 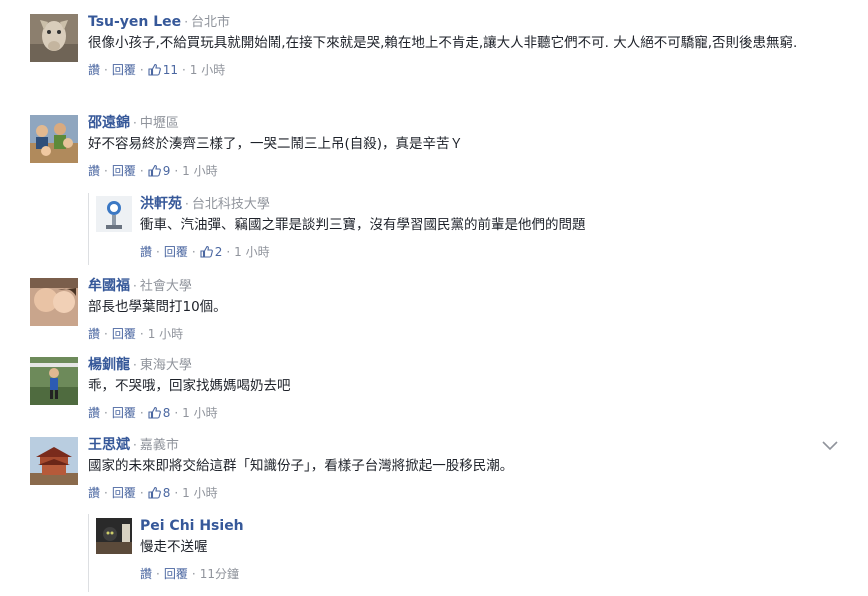 What do you see at coordinates (134, 22) in the screenshot?
I see `commenter-name: Tsu-yen Lee` at bounding box center [134, 22].